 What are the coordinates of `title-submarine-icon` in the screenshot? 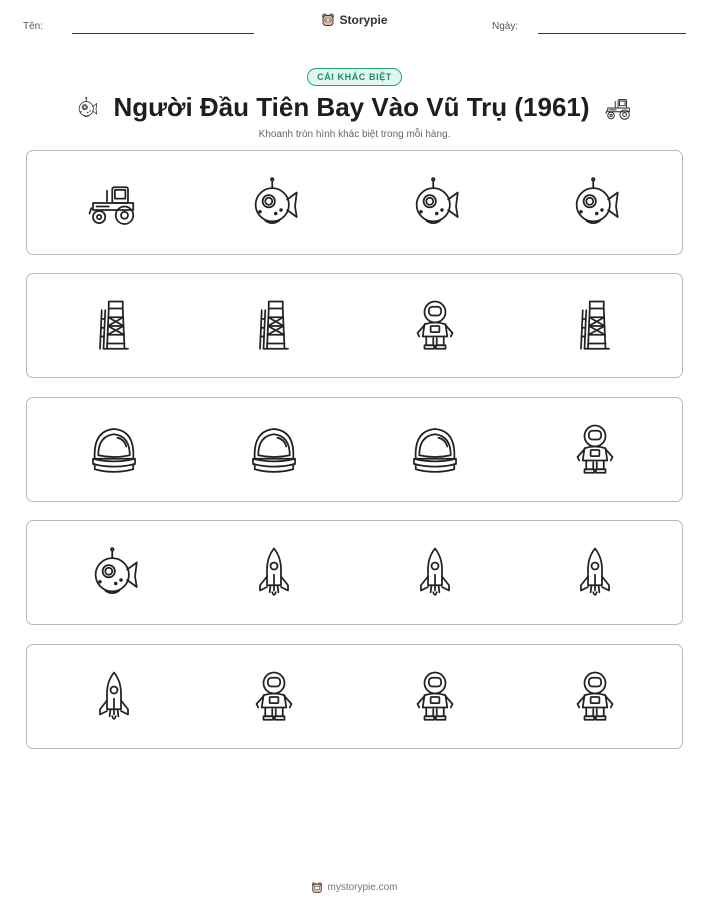 It's located at (87, 108).